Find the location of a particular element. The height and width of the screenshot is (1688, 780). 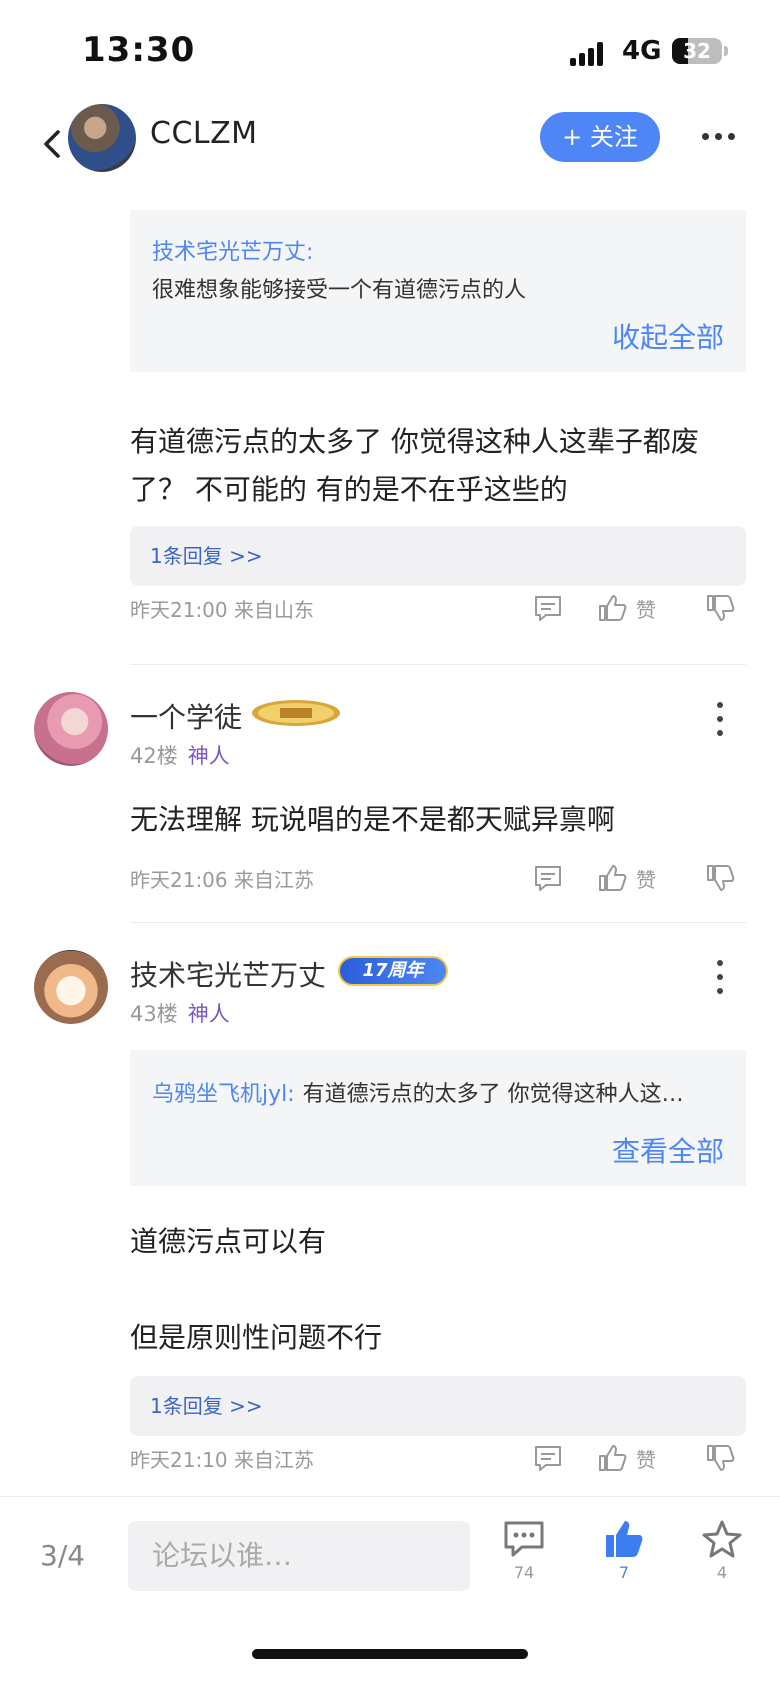

battery-icon: 32 is located at coordinates (697, 51).